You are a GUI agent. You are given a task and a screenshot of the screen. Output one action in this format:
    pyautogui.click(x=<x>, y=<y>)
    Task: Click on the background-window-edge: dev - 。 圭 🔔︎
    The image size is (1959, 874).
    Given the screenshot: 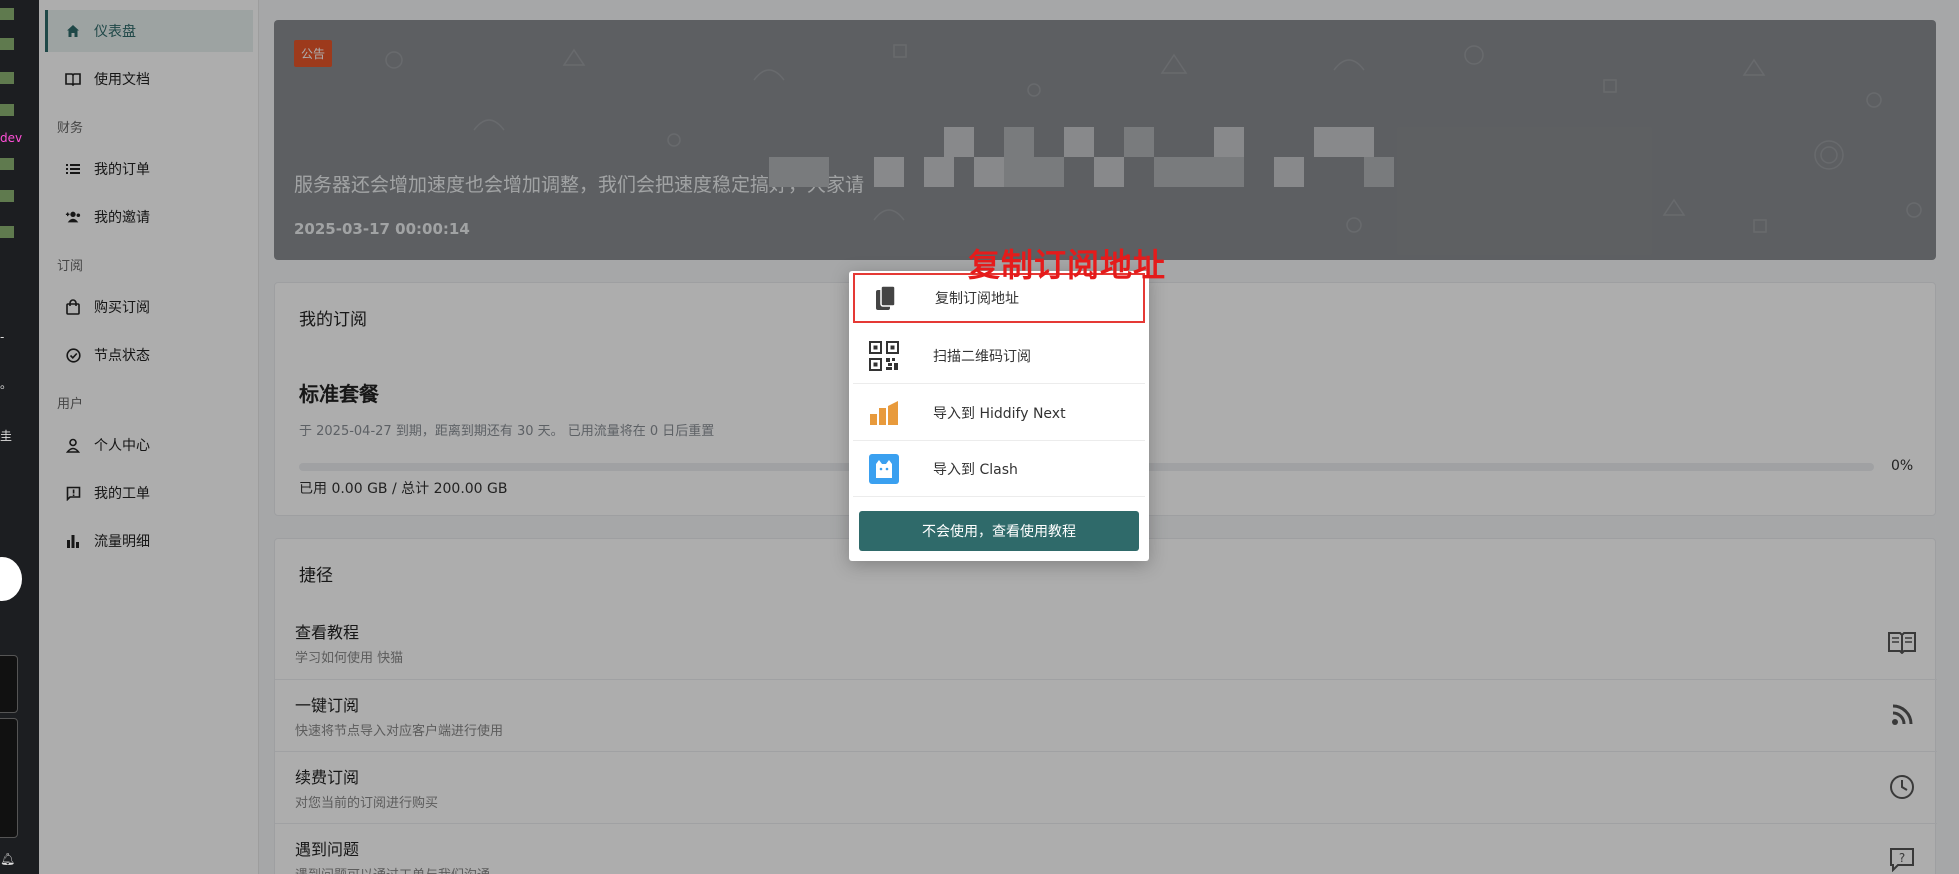 What is the action you would take?
    pyautogui.click(x=19, y=437)
    